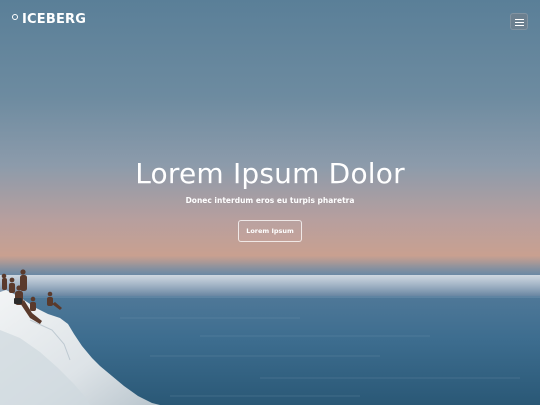 Image resolution: width=540 pixels, height=405 pixels. I want to click on brand-logo-link: ICEBERG, so click(49, 19).